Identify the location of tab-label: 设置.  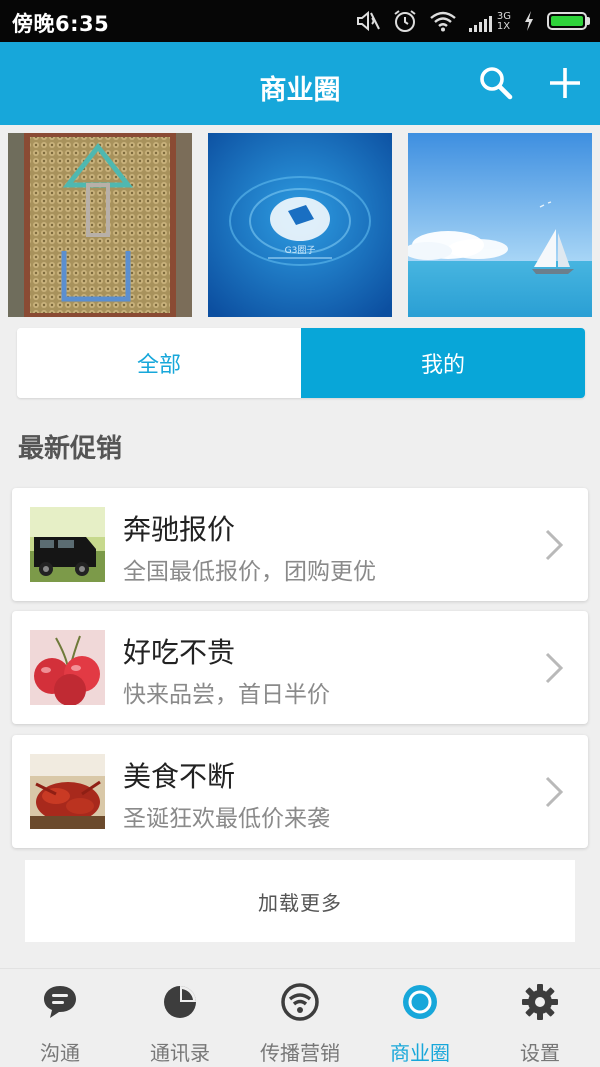
(540, 1053).